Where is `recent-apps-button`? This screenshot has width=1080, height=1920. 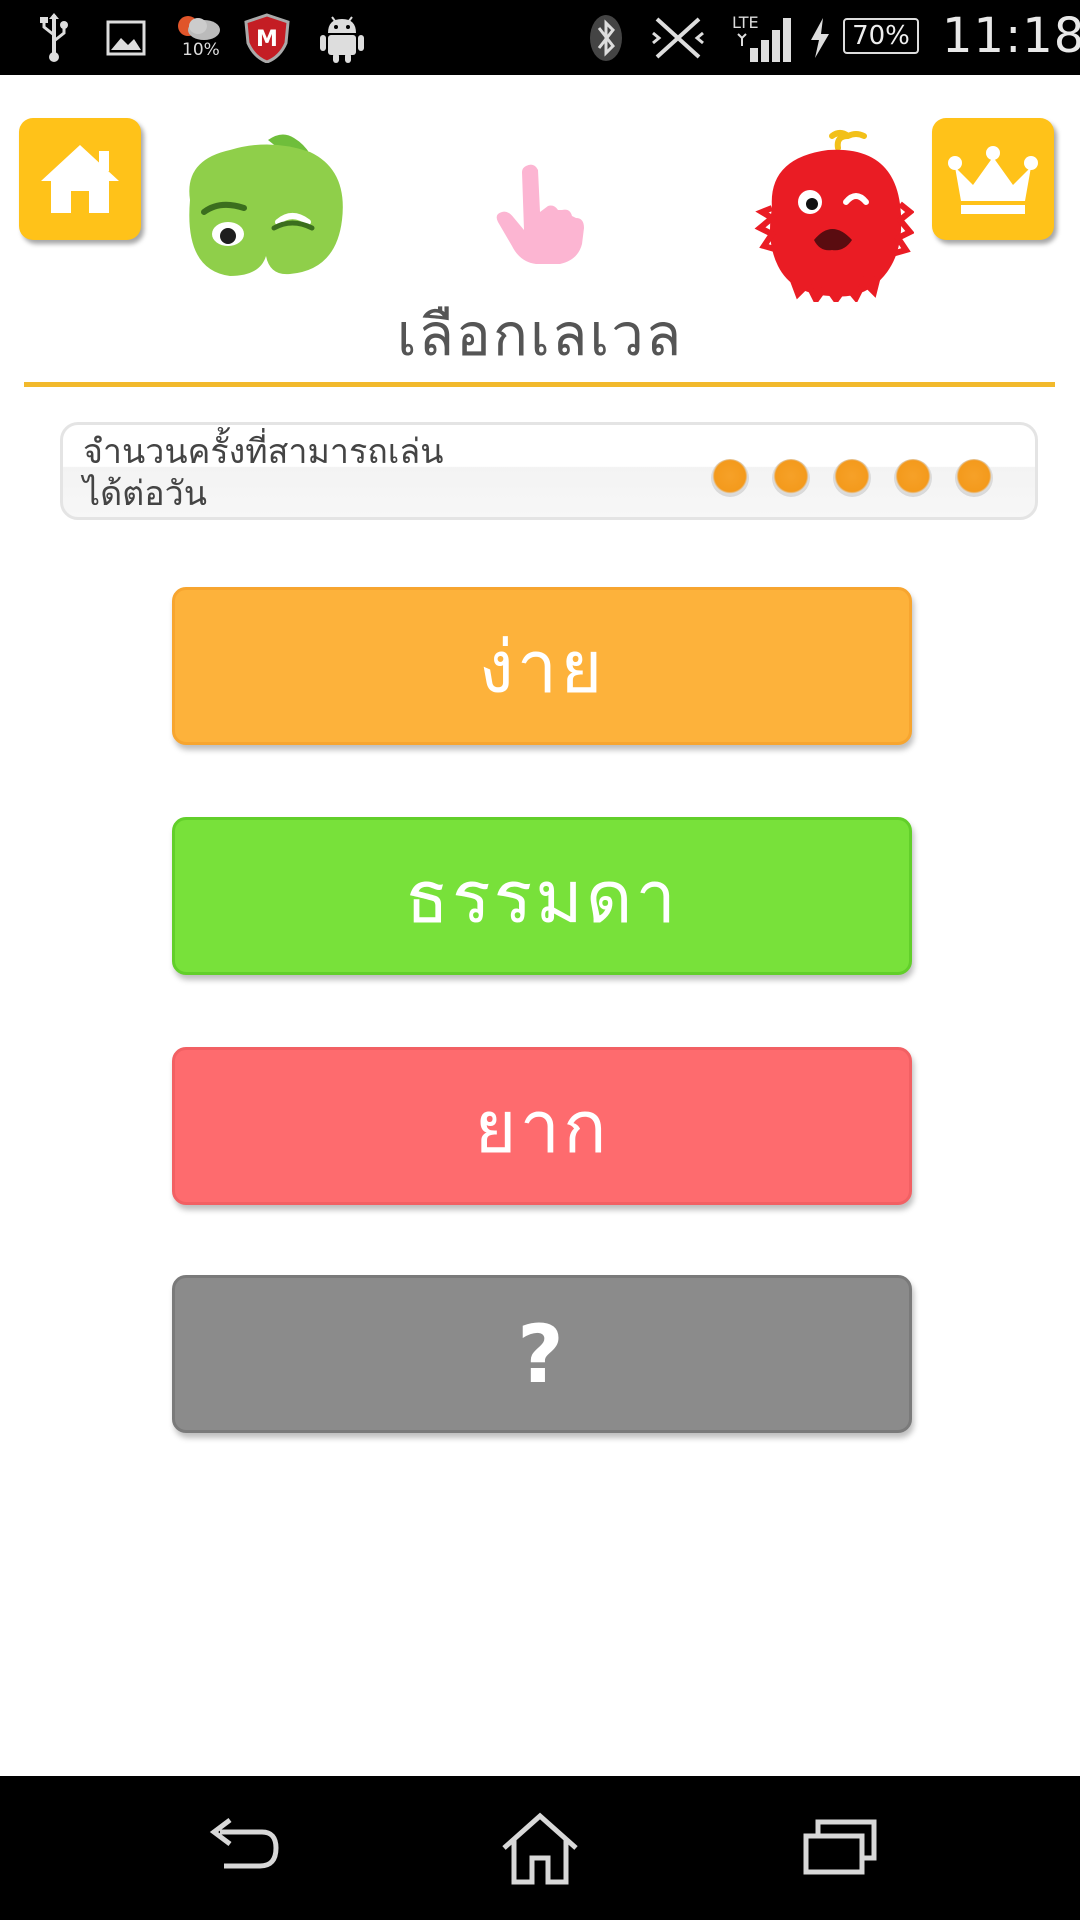 recent-apps-button is located at coordinates (840, 1848).